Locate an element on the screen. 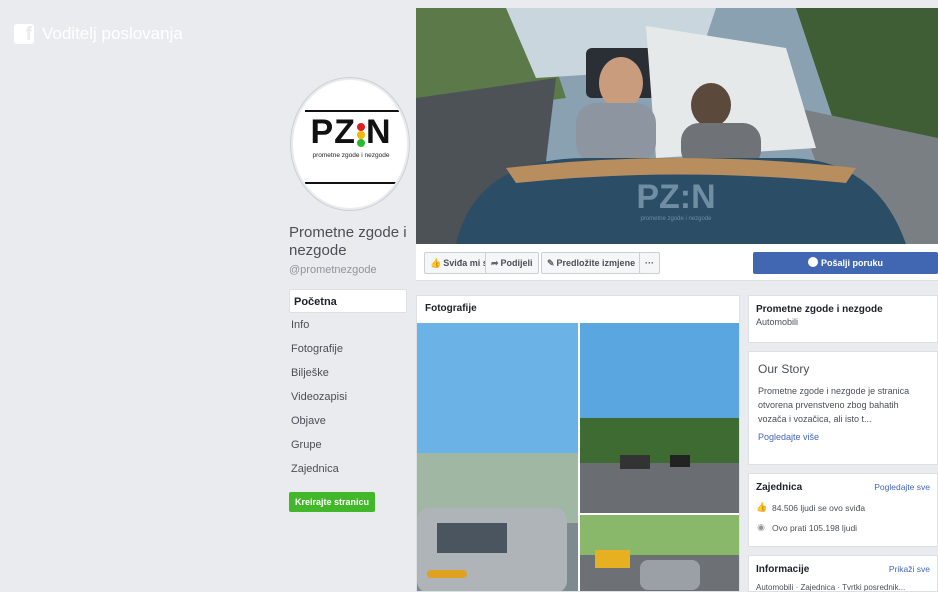  story-title: Our Story is located at coordinates (784, 369).